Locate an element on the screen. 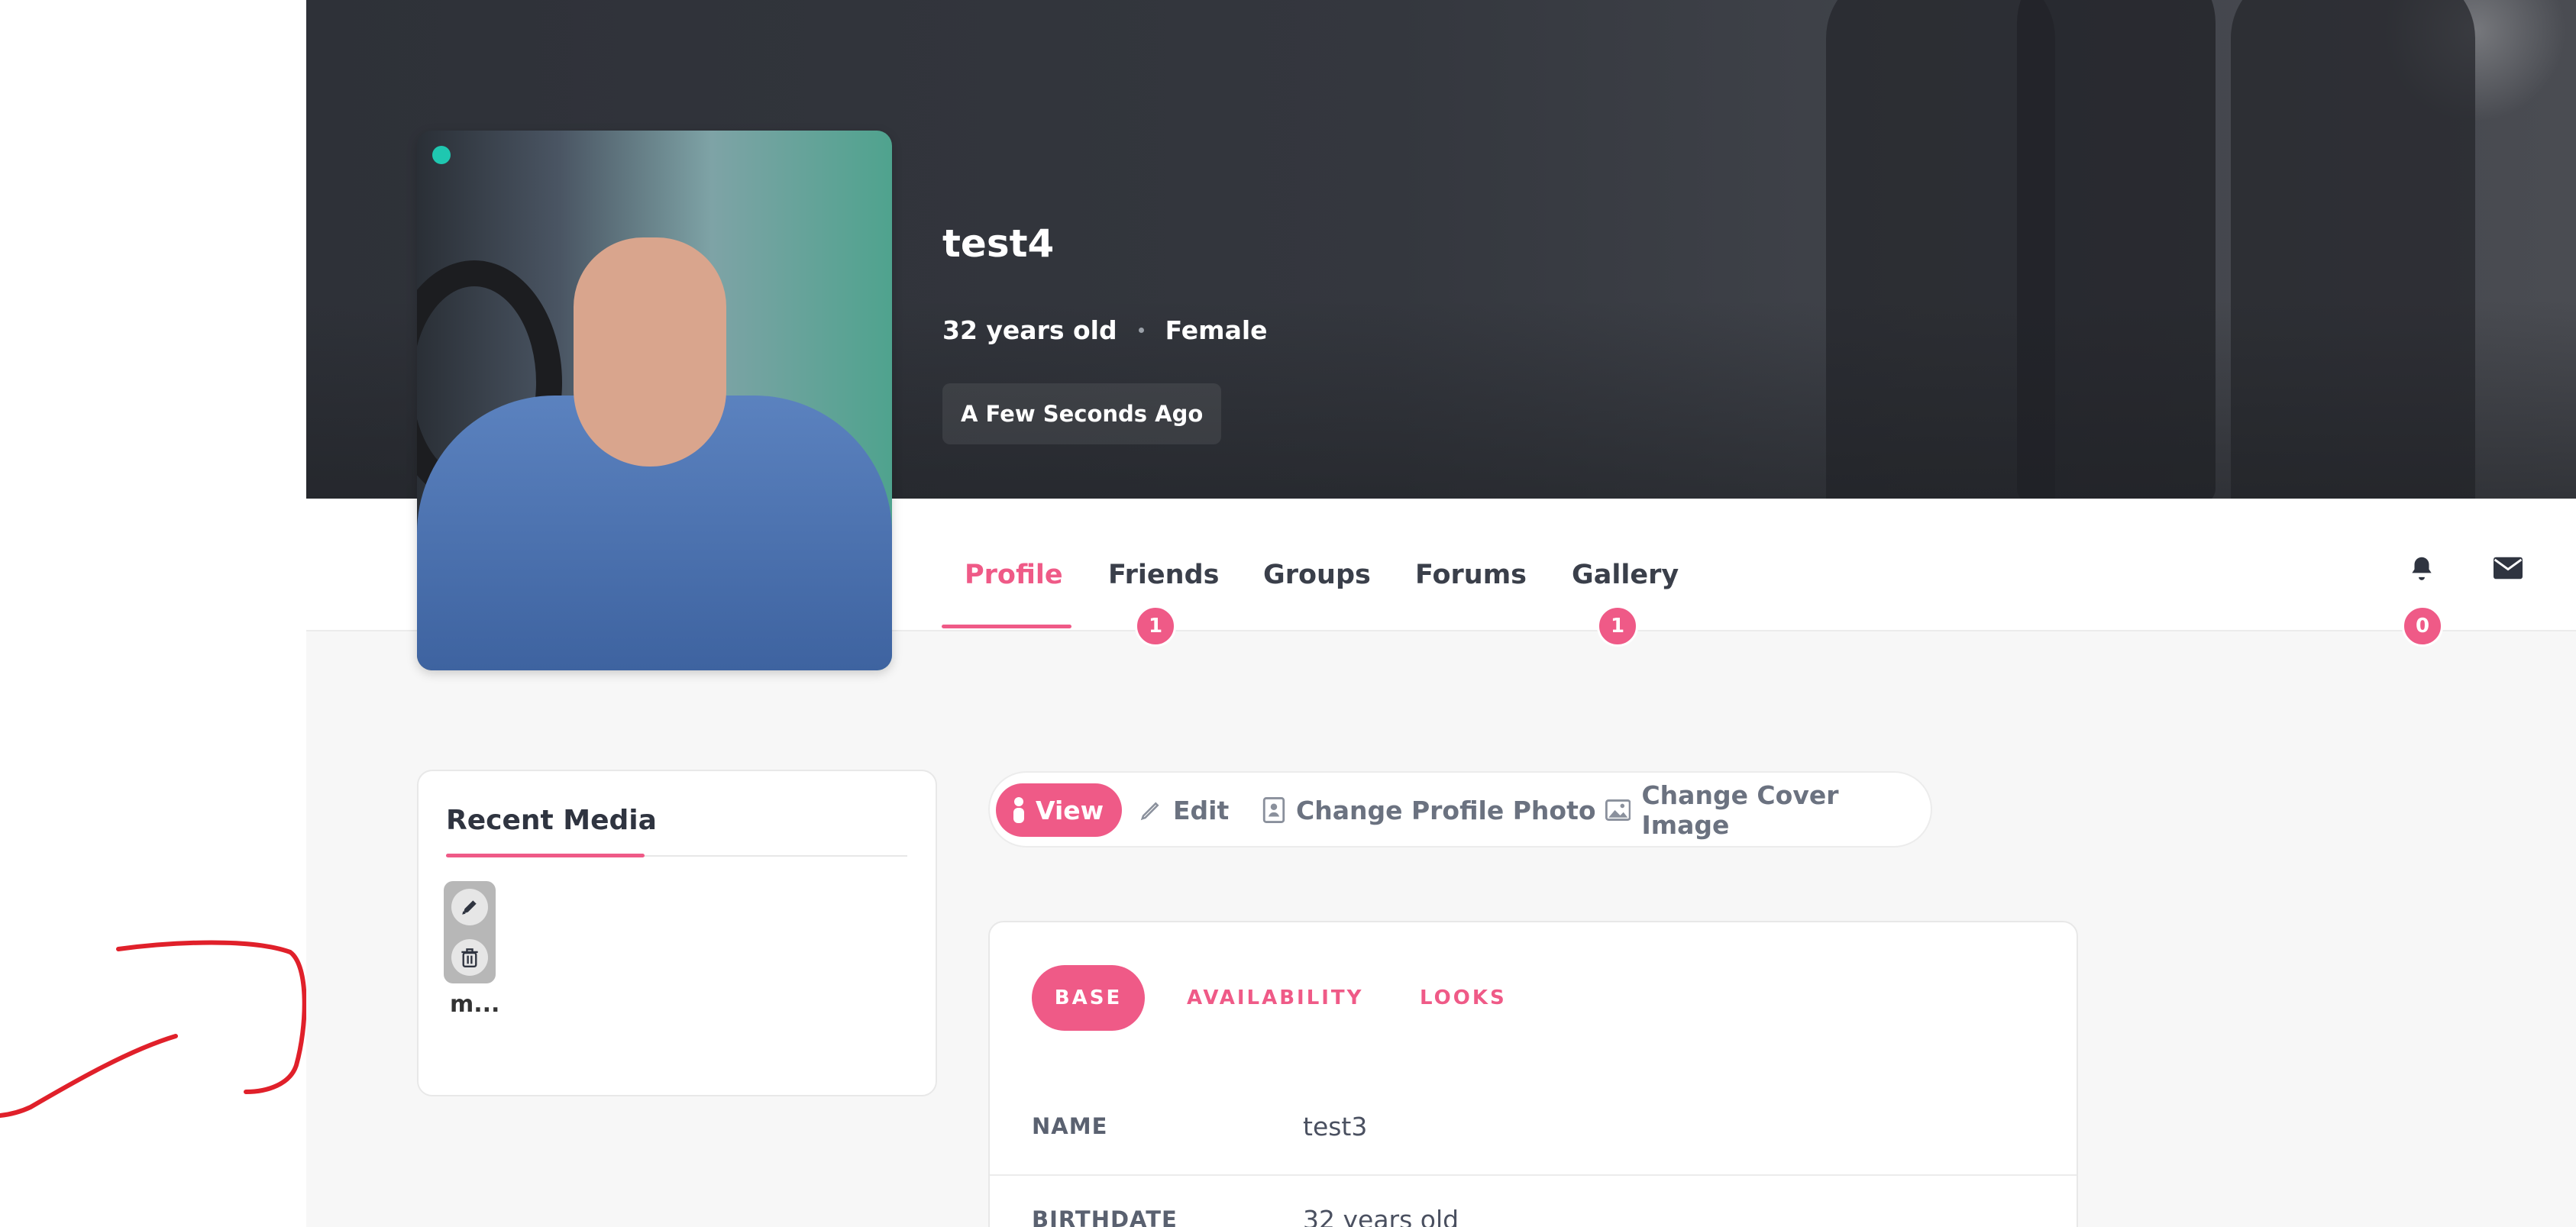 This screenshot has width=2576, height=1227. view-button-label: View is located at coordinates (1070, 810).